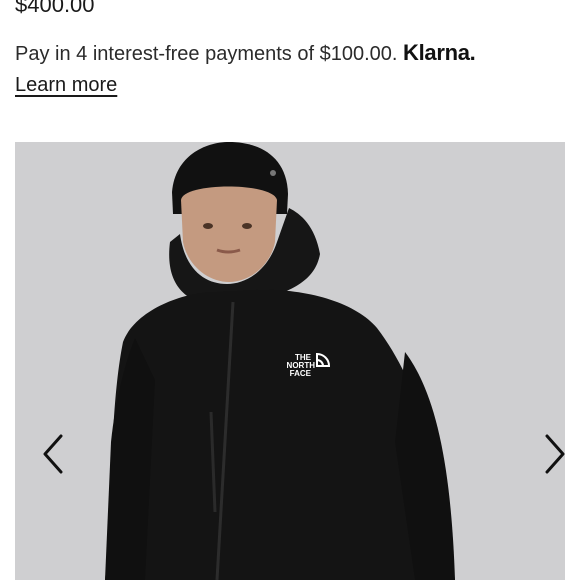  What do you see at coordinates (555, 454) in the screenshot?
I see `chevron-right-icon` at bounding box center [555, 454].